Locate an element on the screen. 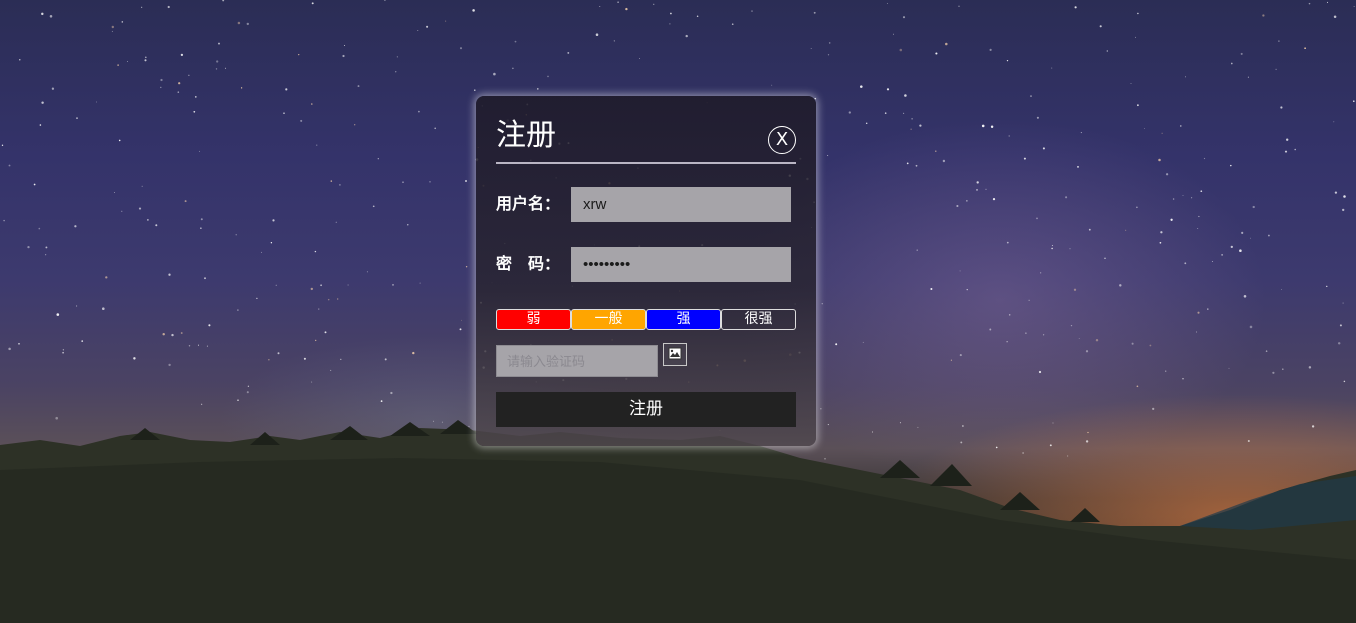 This screenshot has height=623, width=1356. strength-normal: 一般 is located at coordinates (608, 319).